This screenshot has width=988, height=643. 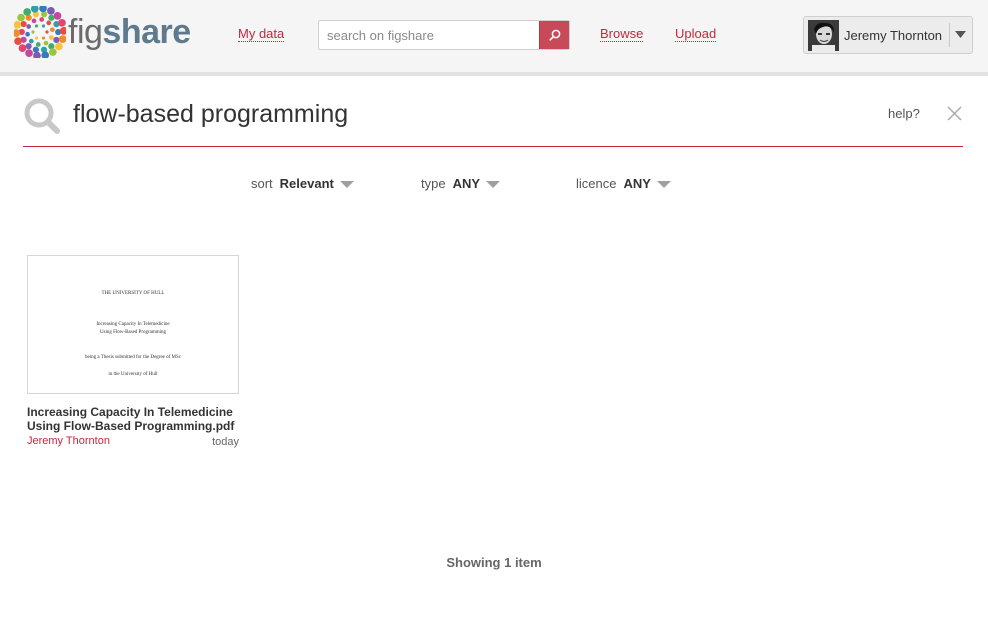 I want to click on sort-value: Relevant, so click(x=306, y=183).